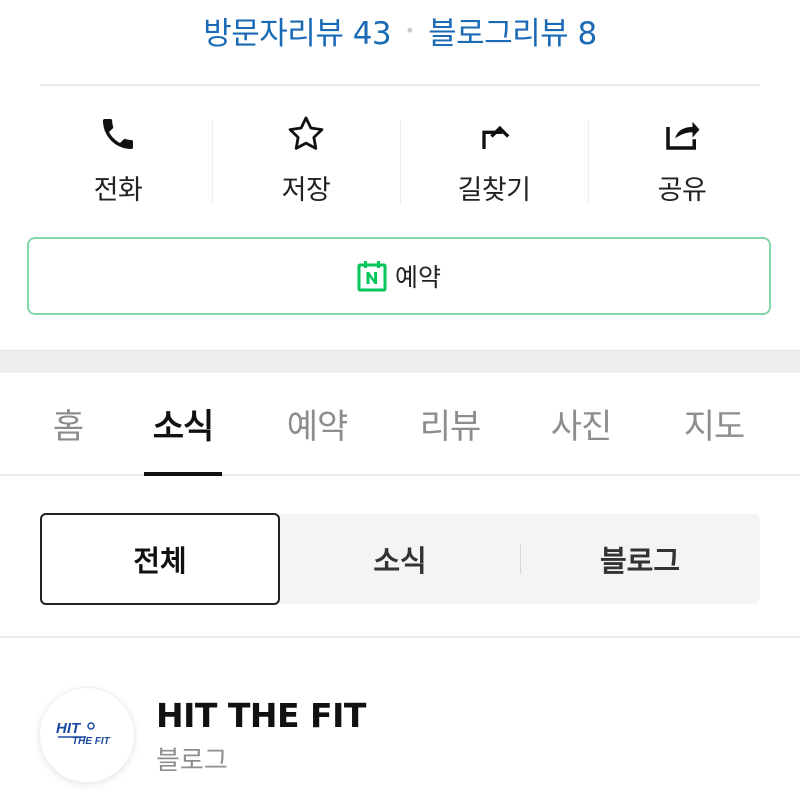  Describe the element at coordinates (183, 424) in the screenshot. I see `tab-news: 소식` at that location.